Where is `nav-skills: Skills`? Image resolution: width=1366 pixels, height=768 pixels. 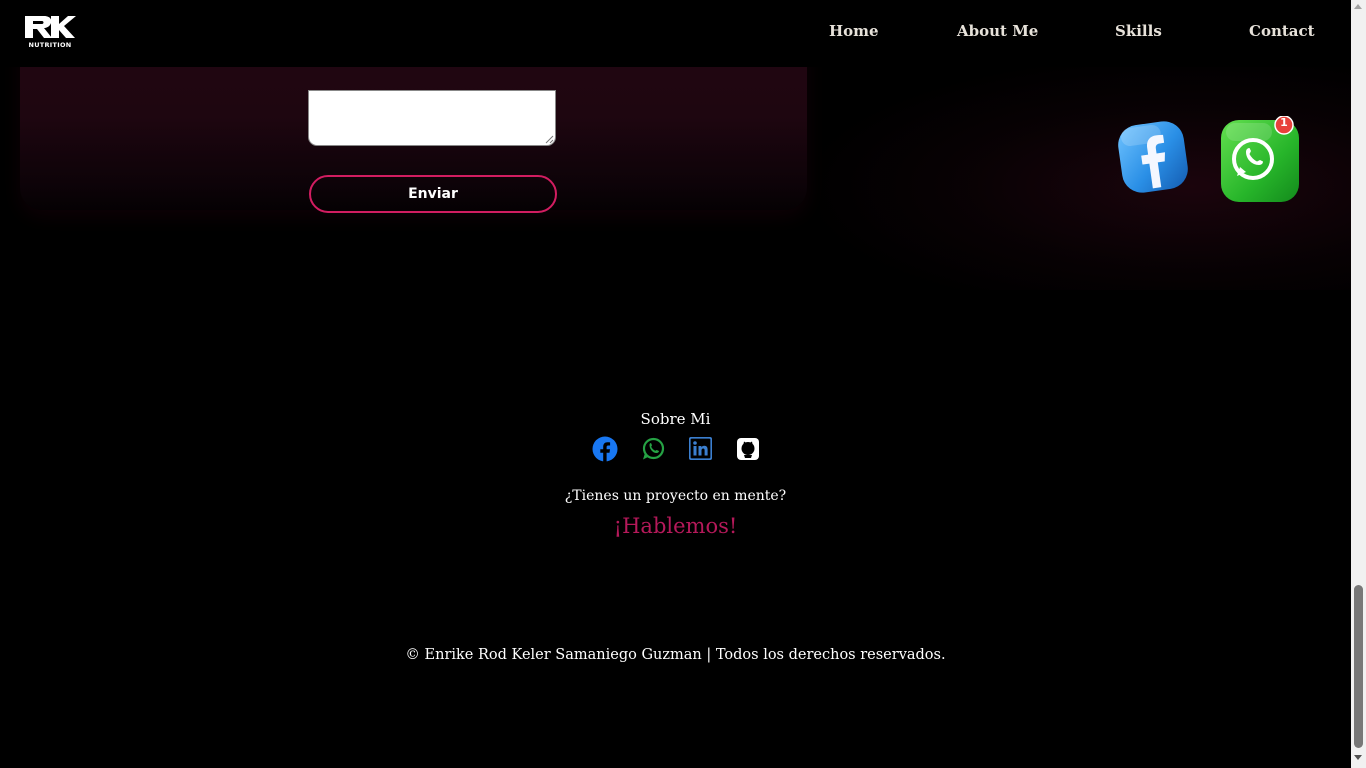 nav-skills: Skills is located at coordinates (1138, 31).